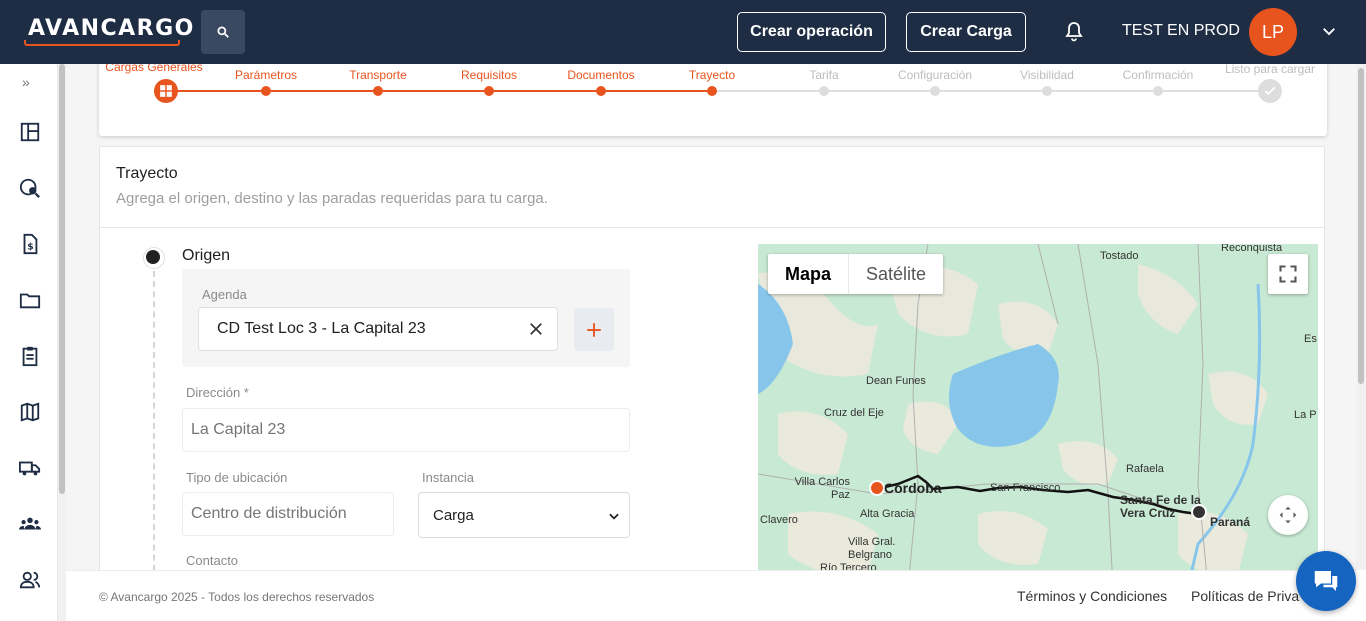 This screenshot has width=1366, height=621. I want to click on agenda-autocomplete: CD Test Loc 3 - La Capital 23, so click(378, 329).